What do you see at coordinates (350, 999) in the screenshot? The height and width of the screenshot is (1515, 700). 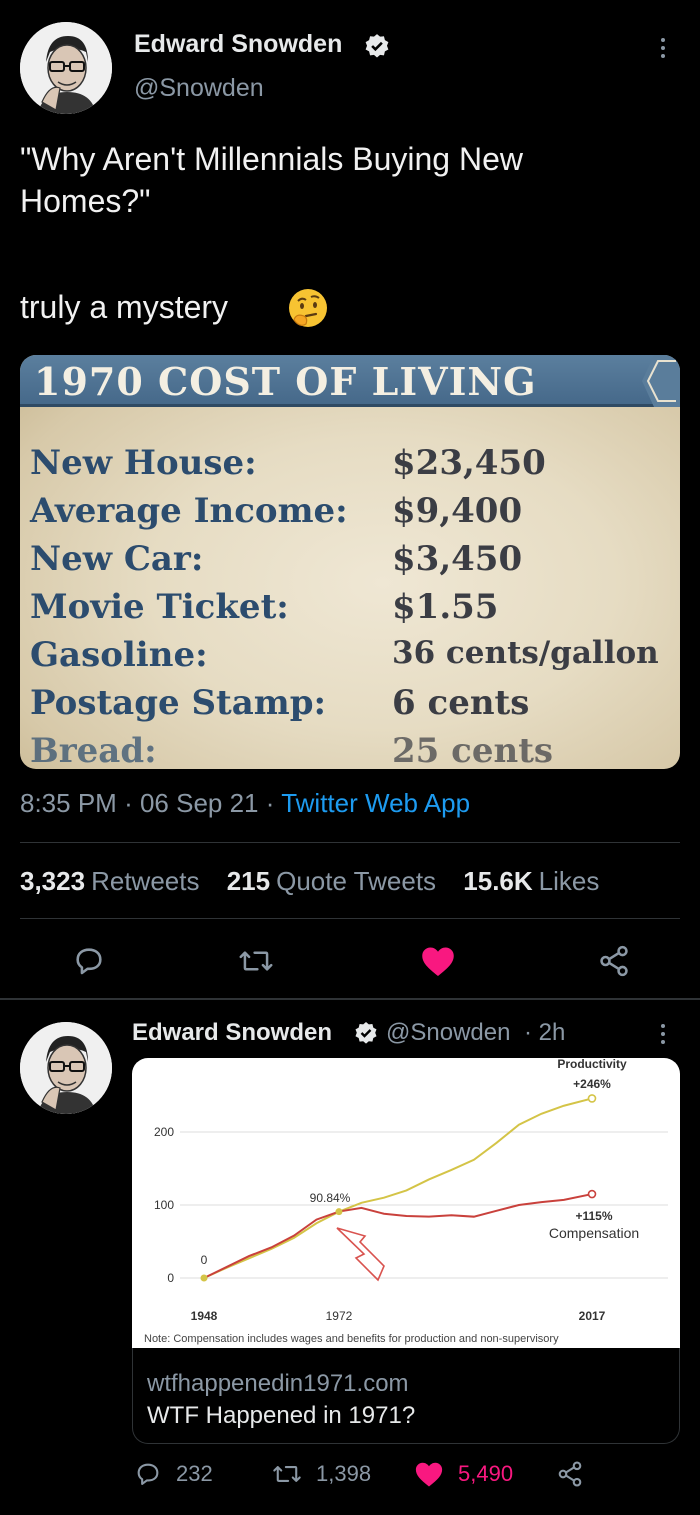 I see `tweet-separator` at bounding box center [350, 999].